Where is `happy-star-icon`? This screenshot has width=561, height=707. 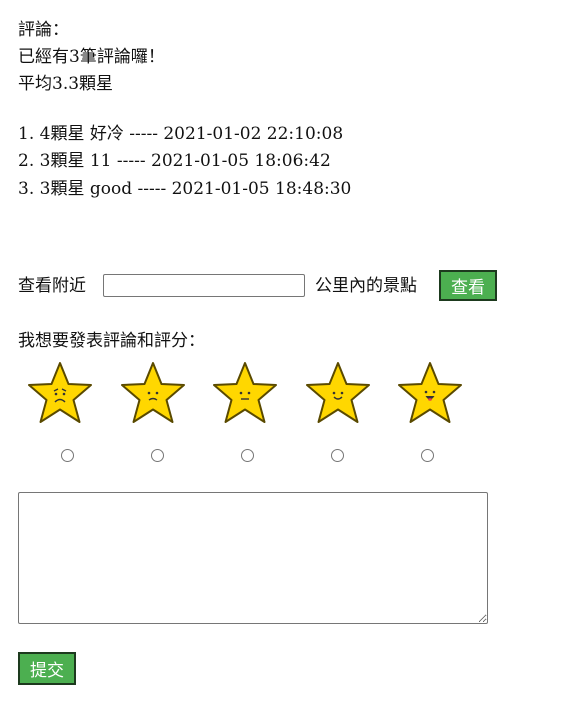 happy-star-icon is located at coordinates (430, 392).